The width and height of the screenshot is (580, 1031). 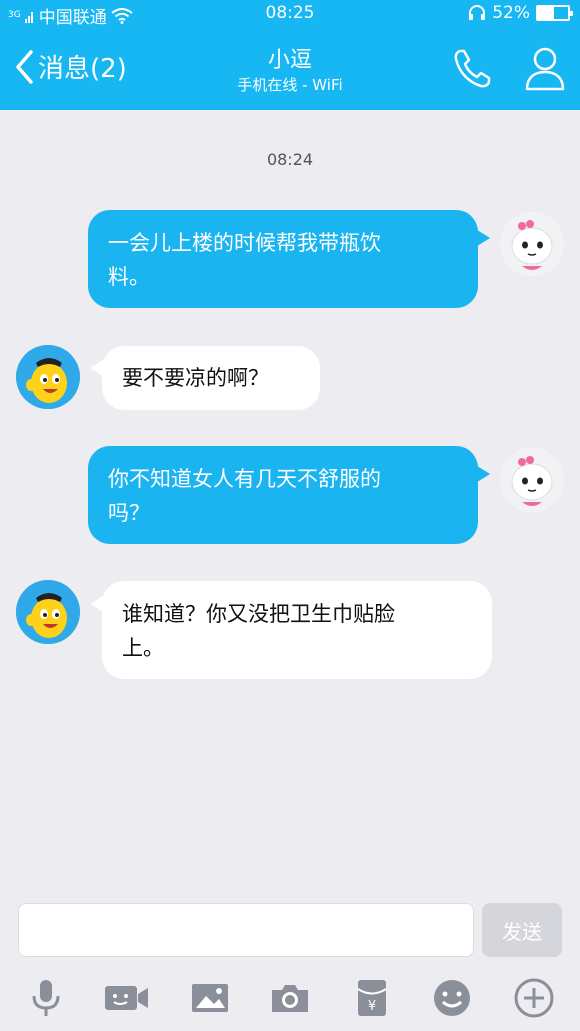 I want to click on chat-header: 消息(2) 小逗 手机在线 - WiFi, so click(x=290, y=69).